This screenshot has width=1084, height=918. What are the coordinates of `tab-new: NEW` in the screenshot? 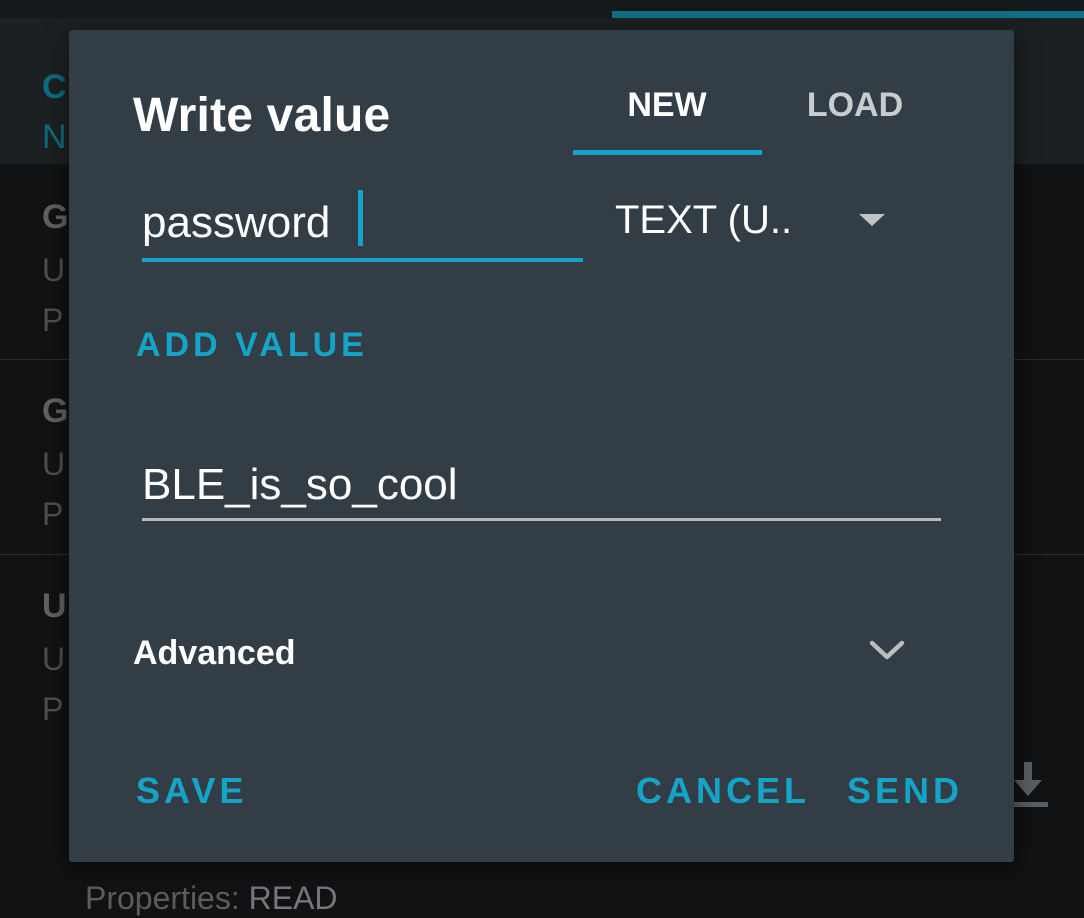 It's located at (667, 105).